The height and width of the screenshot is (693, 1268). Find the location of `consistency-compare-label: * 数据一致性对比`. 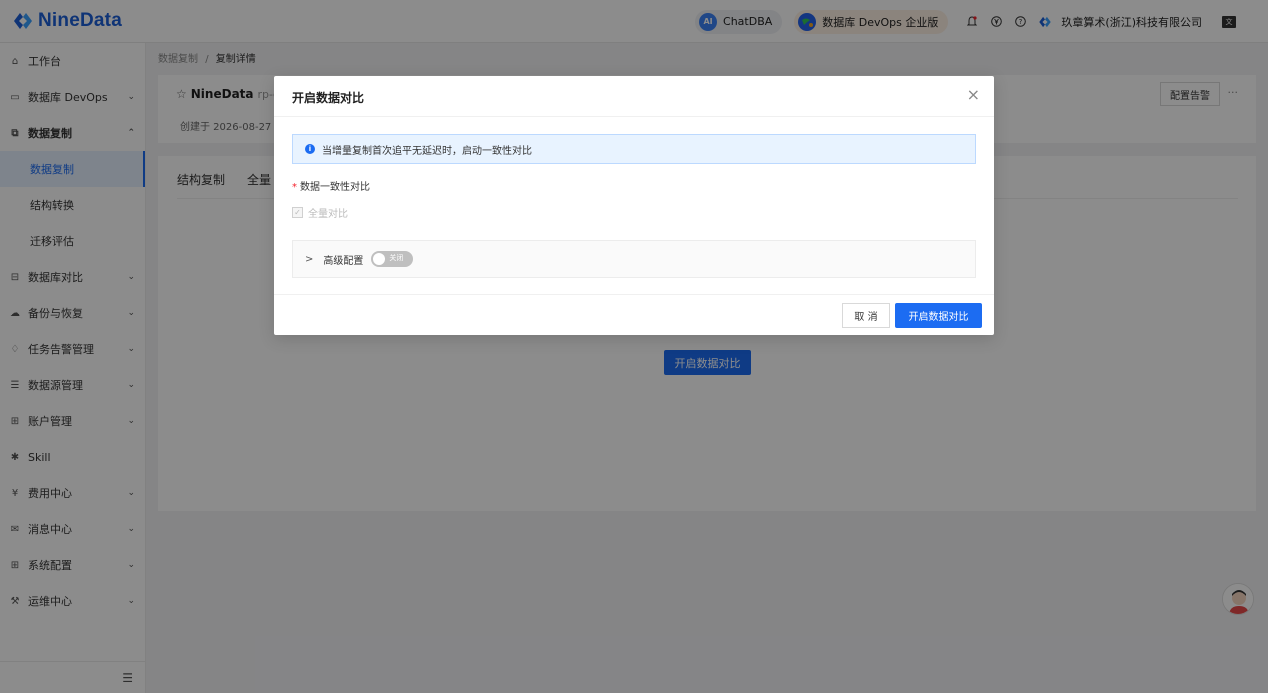

consistency-compare-label: * 数据一致性对比 is located at coordinates (331, 185).